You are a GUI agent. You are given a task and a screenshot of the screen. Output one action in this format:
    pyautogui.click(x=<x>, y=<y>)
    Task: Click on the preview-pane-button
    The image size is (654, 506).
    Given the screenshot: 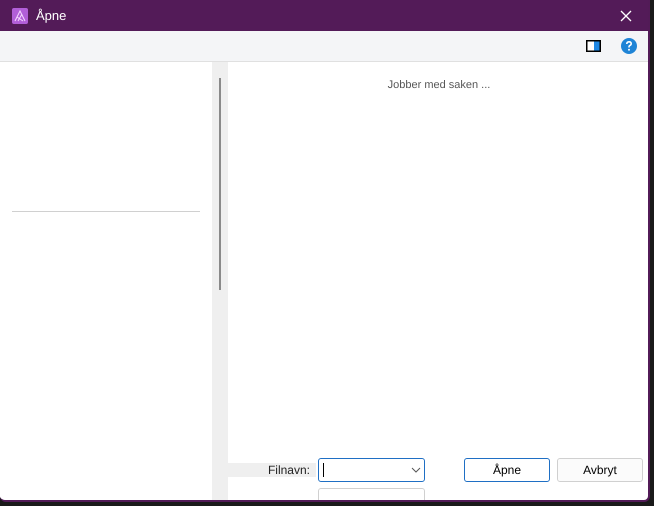 What is the action you would take?
    pyautogui.click(x=593, y=46)
    